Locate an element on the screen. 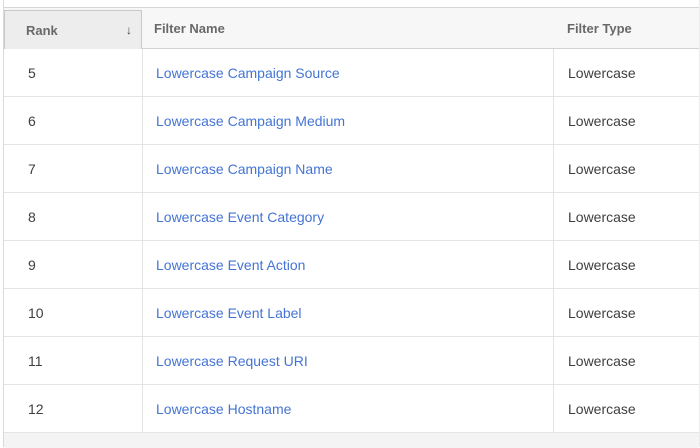 The height and width of the screenshot is (448, 700). filter-name-link: Lowercase Campaign Medium is located at coordinates (250, 121).